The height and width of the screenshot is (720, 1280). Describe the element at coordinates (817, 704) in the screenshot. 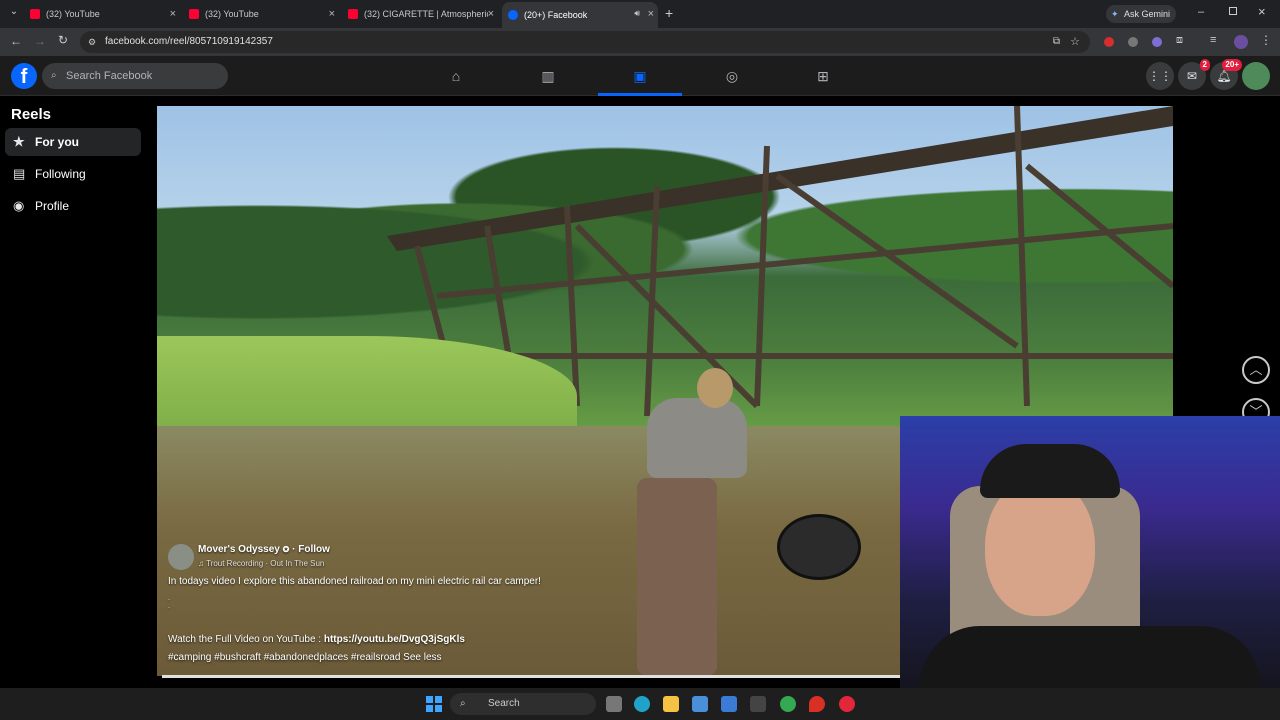

I see `maps-pin-icon` at that location.